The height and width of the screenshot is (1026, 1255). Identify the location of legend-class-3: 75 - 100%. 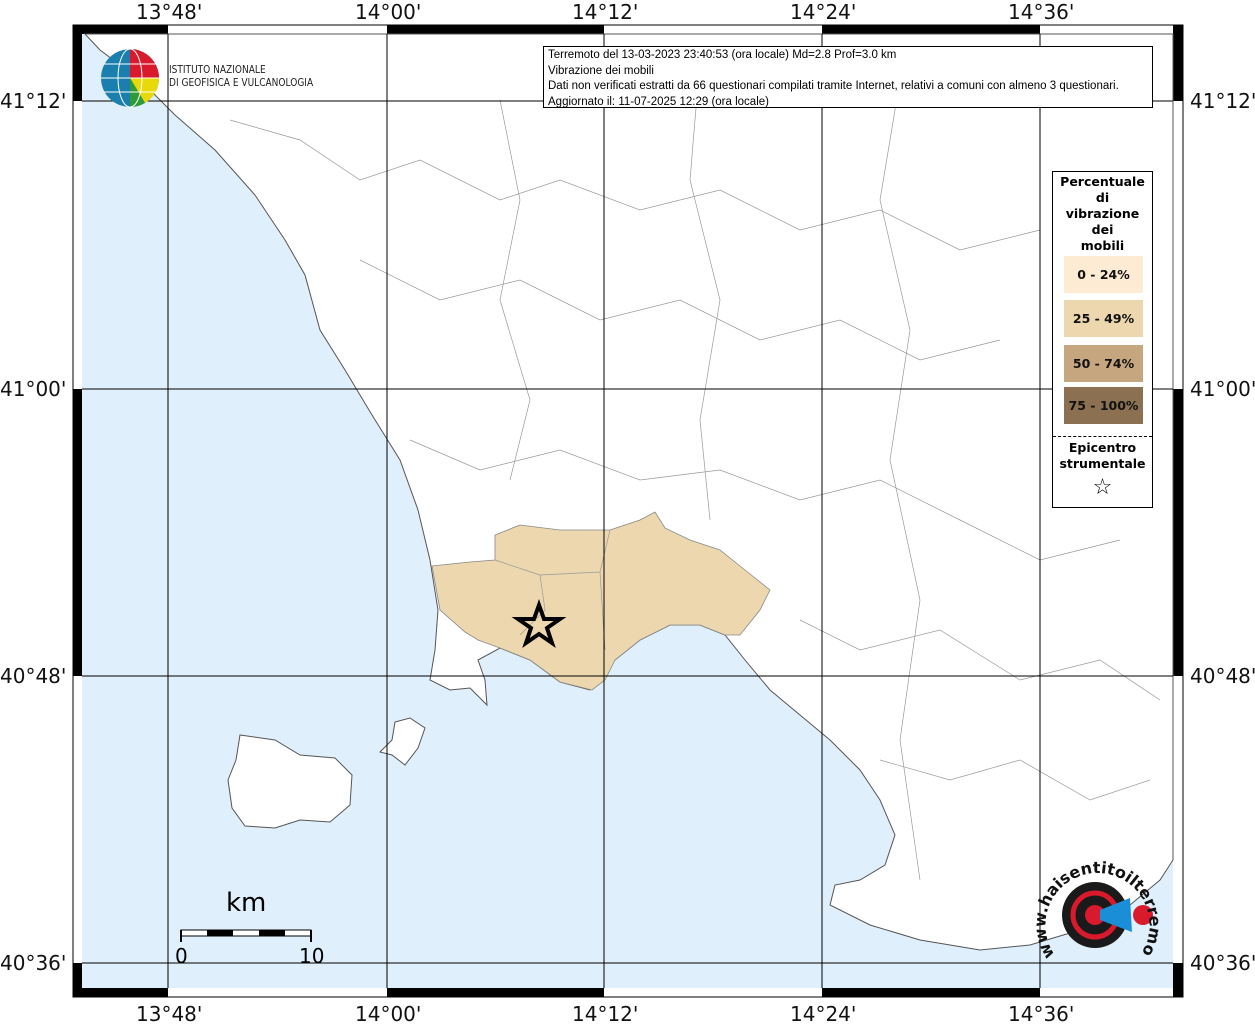
(1103, 405).